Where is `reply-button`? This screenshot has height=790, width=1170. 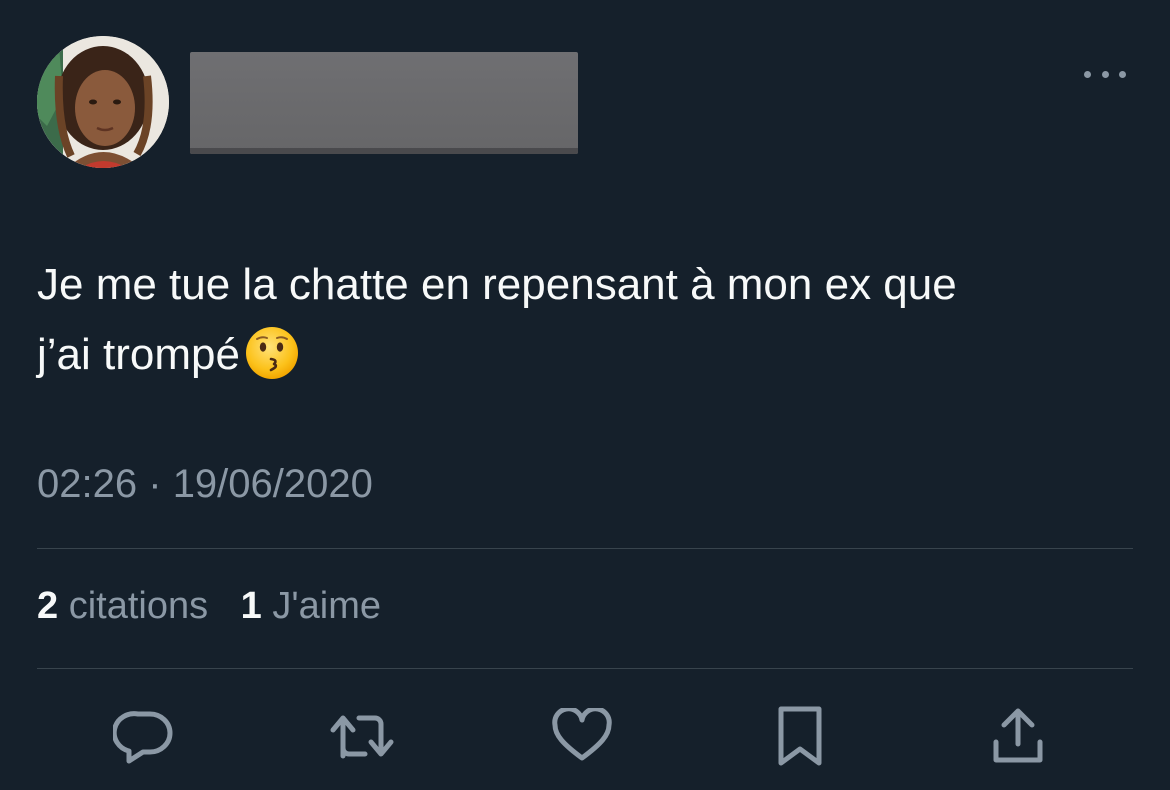 reply-button is located at coordinates (144, 736).